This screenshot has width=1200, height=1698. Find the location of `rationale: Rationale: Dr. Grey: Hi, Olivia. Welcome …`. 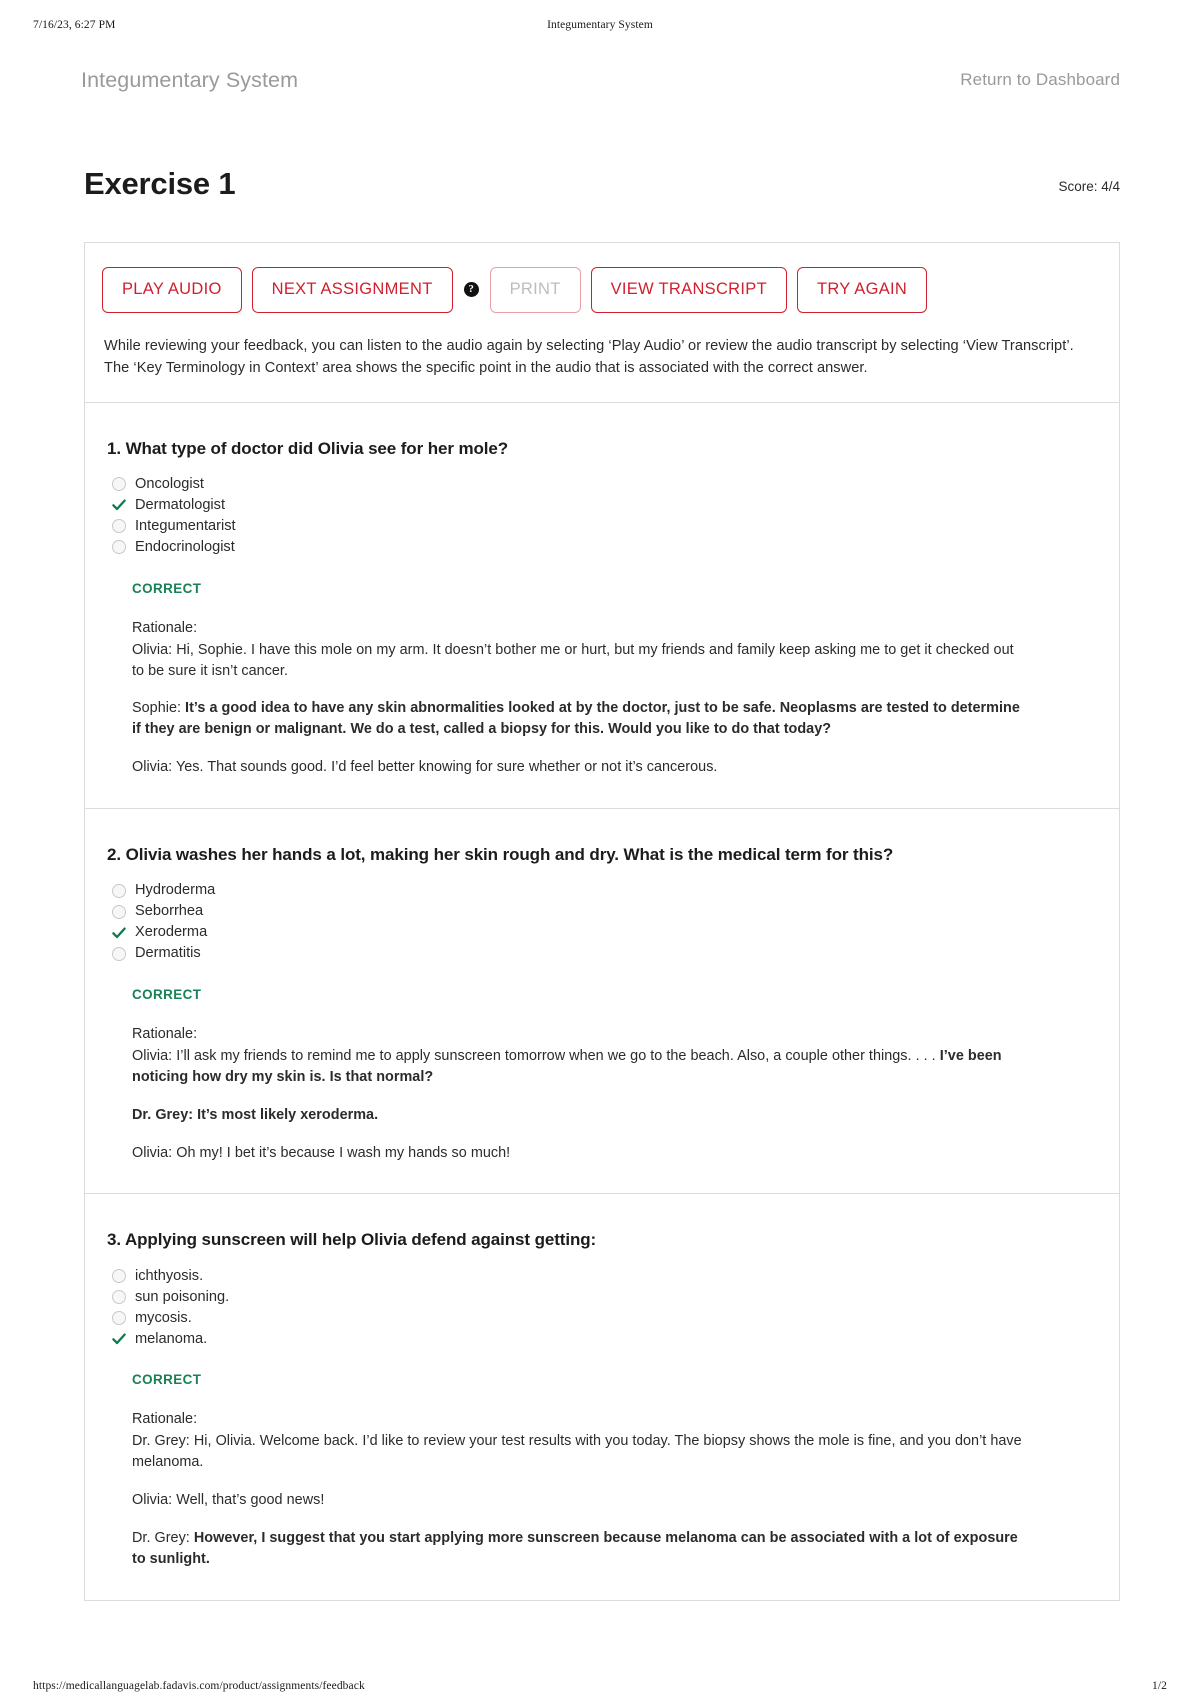

rationale: Rationale: Dr. Grey: Hi, Olivia. Welcome … is located at coordinates (577, 1489).